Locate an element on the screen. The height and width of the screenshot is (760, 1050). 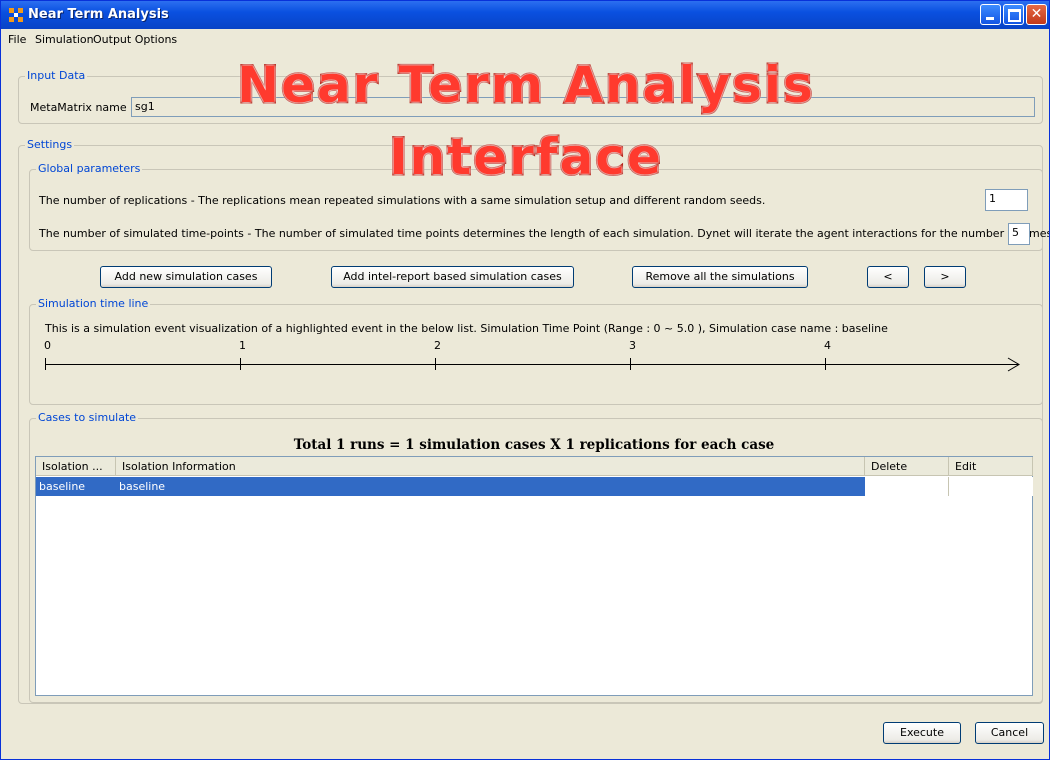
overlay-subtitle: Interface is located at coordinates (525, 157).